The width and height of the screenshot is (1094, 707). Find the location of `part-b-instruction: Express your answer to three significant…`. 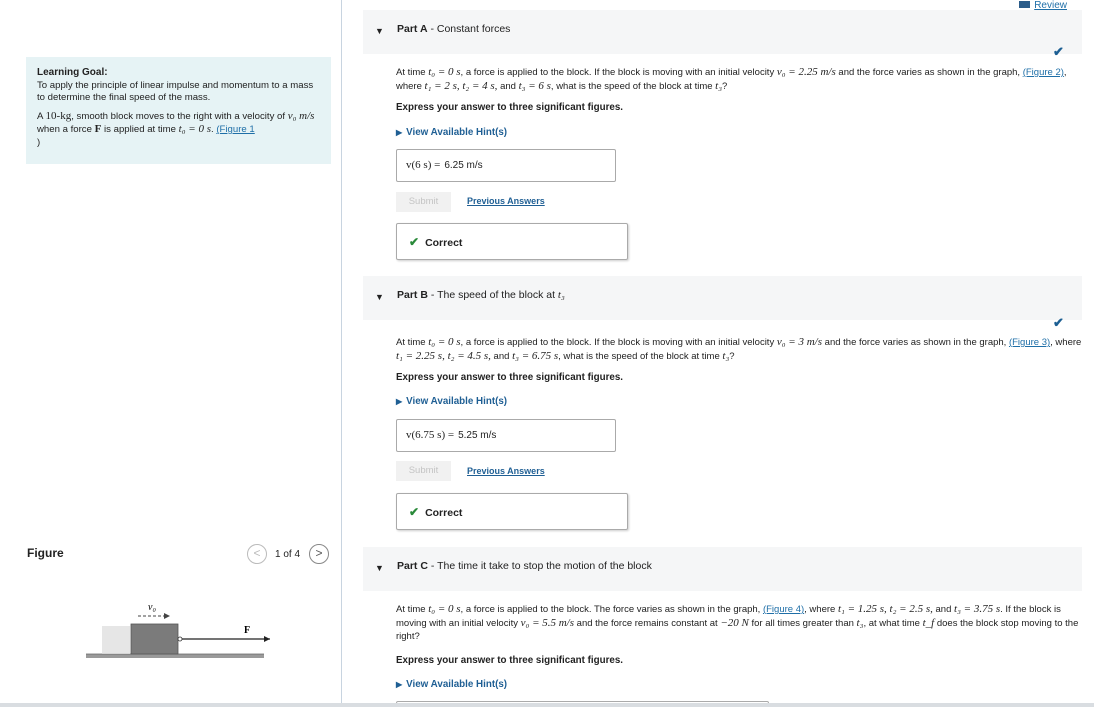

part-b-instruction: Express your answer to three significant… is located at coordinates (510, 377).